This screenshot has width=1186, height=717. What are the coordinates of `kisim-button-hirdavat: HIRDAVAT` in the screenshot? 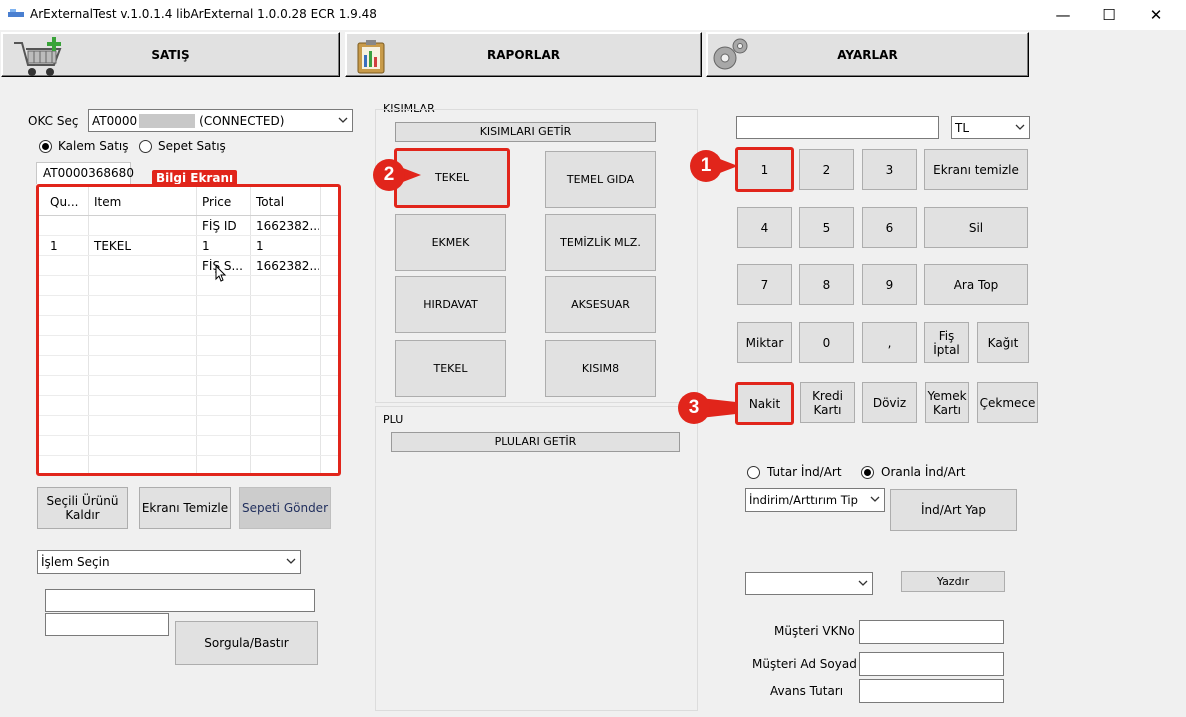 It's located at (450, 304).